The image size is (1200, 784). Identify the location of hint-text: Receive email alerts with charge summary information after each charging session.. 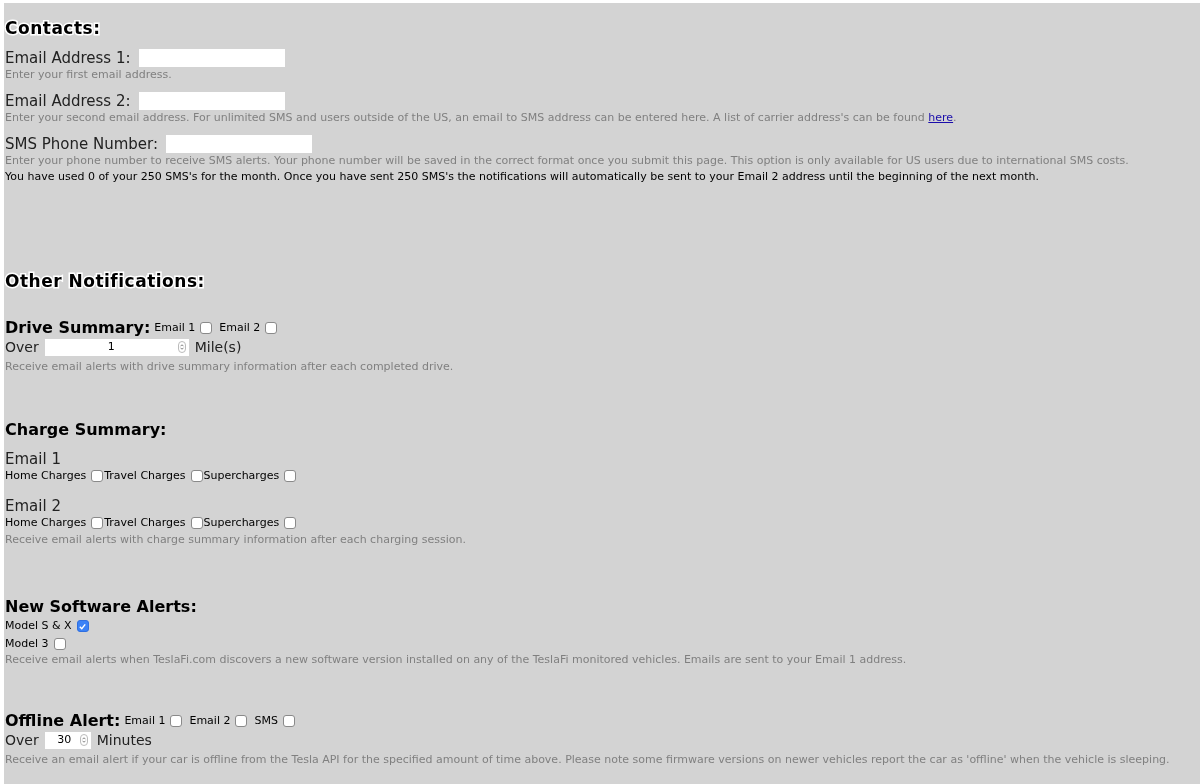
(236, 540).